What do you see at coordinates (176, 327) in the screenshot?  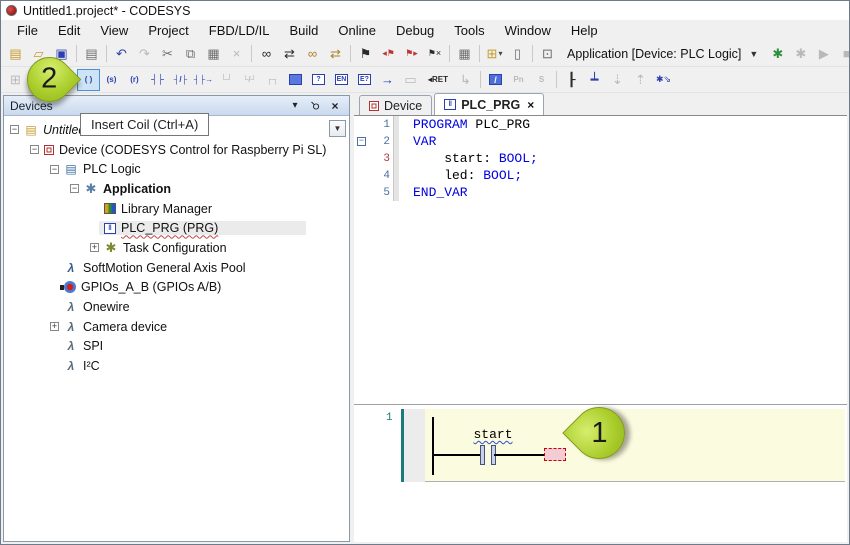 I see `tree-item-camera-device: + Camera device` at bounding box center [176, 327].